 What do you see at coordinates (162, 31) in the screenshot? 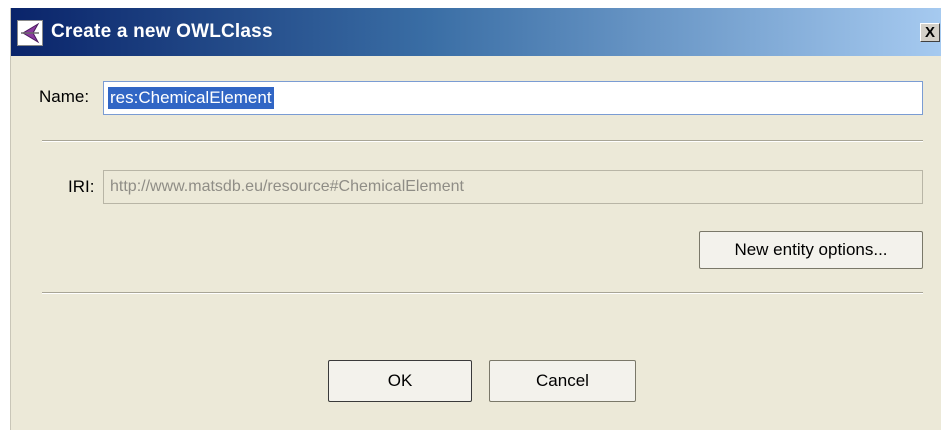
I see `window-title: Create a new OWLClass` at bounding box center [162, 31].